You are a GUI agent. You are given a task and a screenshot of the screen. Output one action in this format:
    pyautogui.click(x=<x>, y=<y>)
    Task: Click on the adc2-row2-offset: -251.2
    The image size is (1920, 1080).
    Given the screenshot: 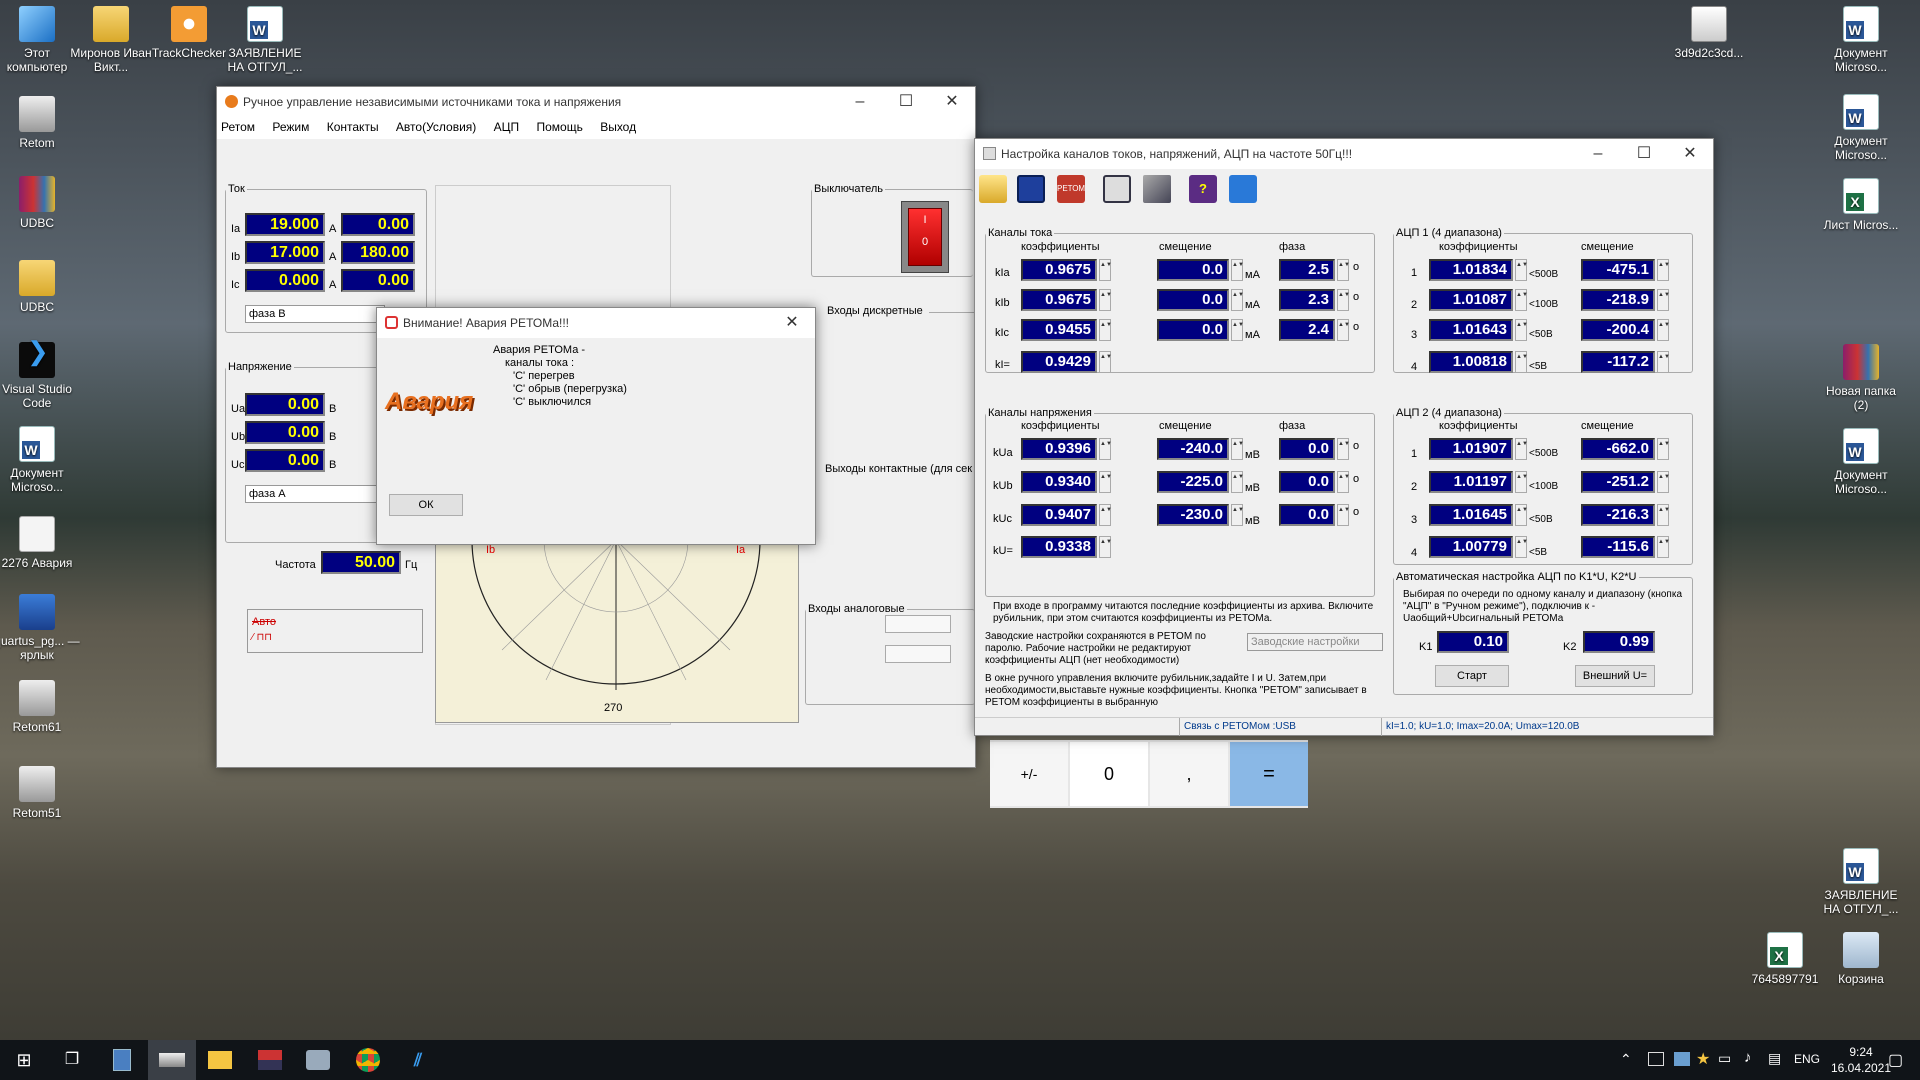 What is the action you would take?
    pyautogui.click(x=1618, y=482)
    